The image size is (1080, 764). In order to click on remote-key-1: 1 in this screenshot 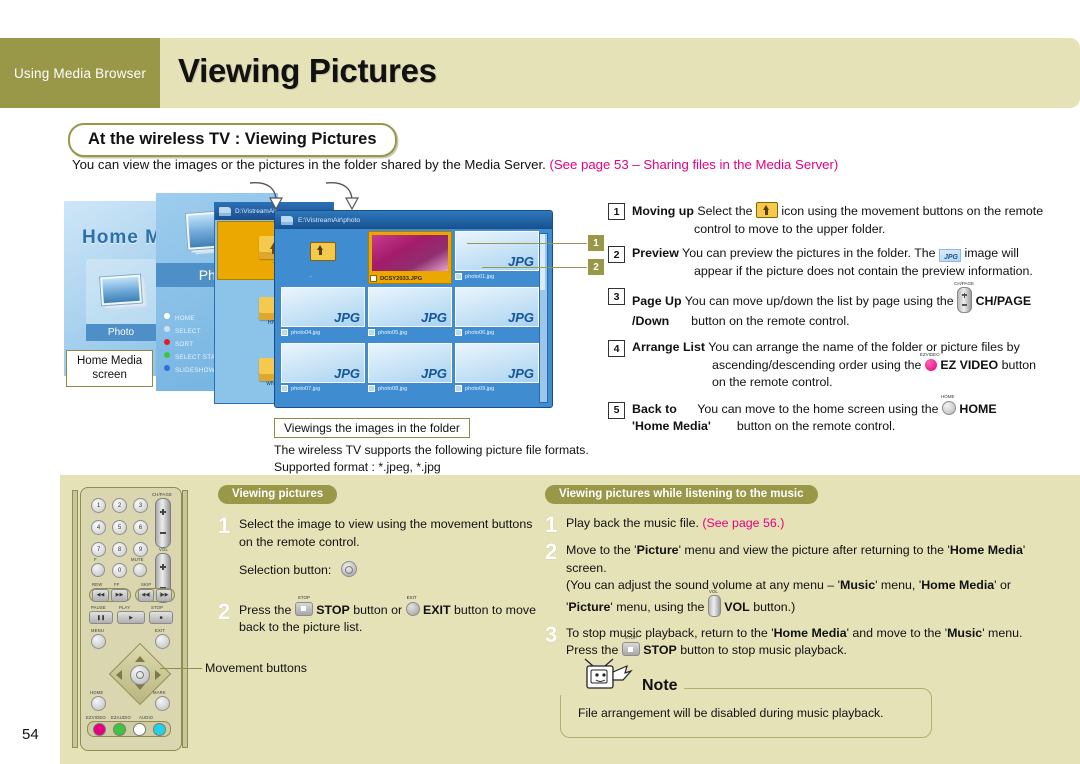, I will do `click(98, 505)`.